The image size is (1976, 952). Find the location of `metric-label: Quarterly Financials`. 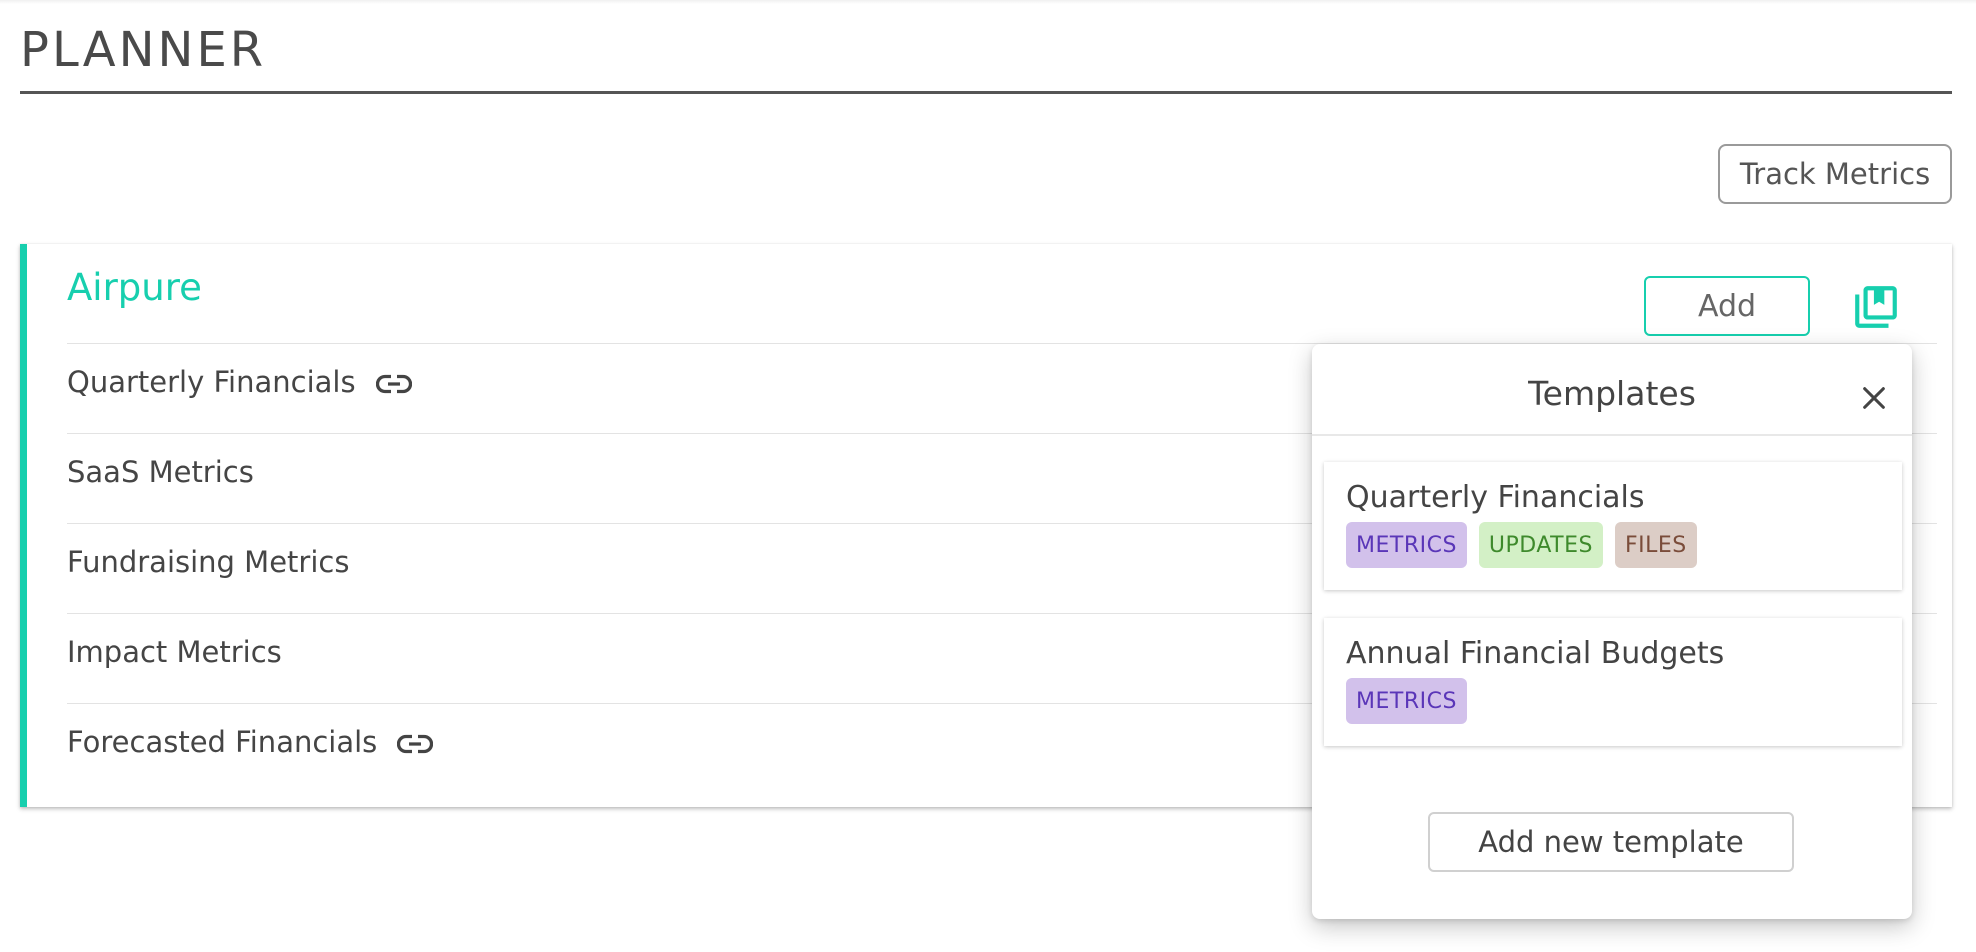

metric-label: Quarterly Financials is located at coordinates (211, 381).